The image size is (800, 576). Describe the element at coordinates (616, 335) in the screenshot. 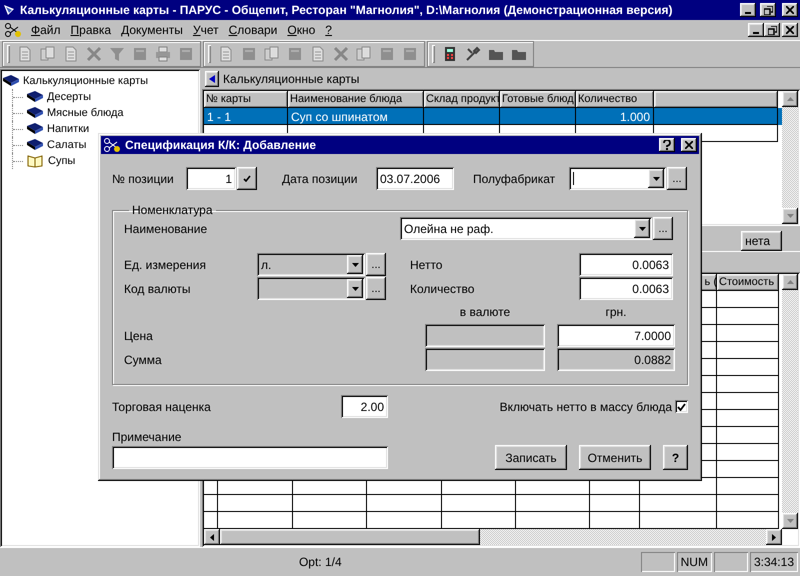

I see `price-field: 7.0000` at that location.